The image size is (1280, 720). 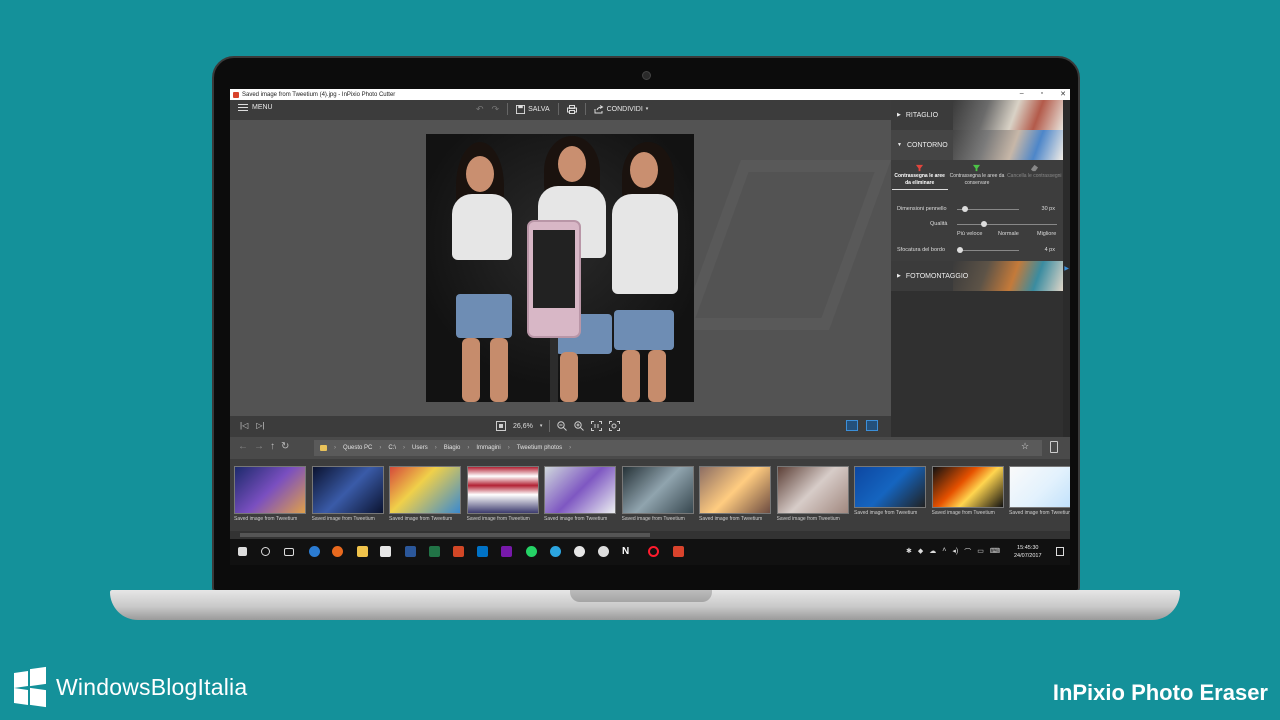 What do you see at coordinates (1054, 447) in the screenshot?
I see `mobile-device-icon` at bounding box center [1054, 447].